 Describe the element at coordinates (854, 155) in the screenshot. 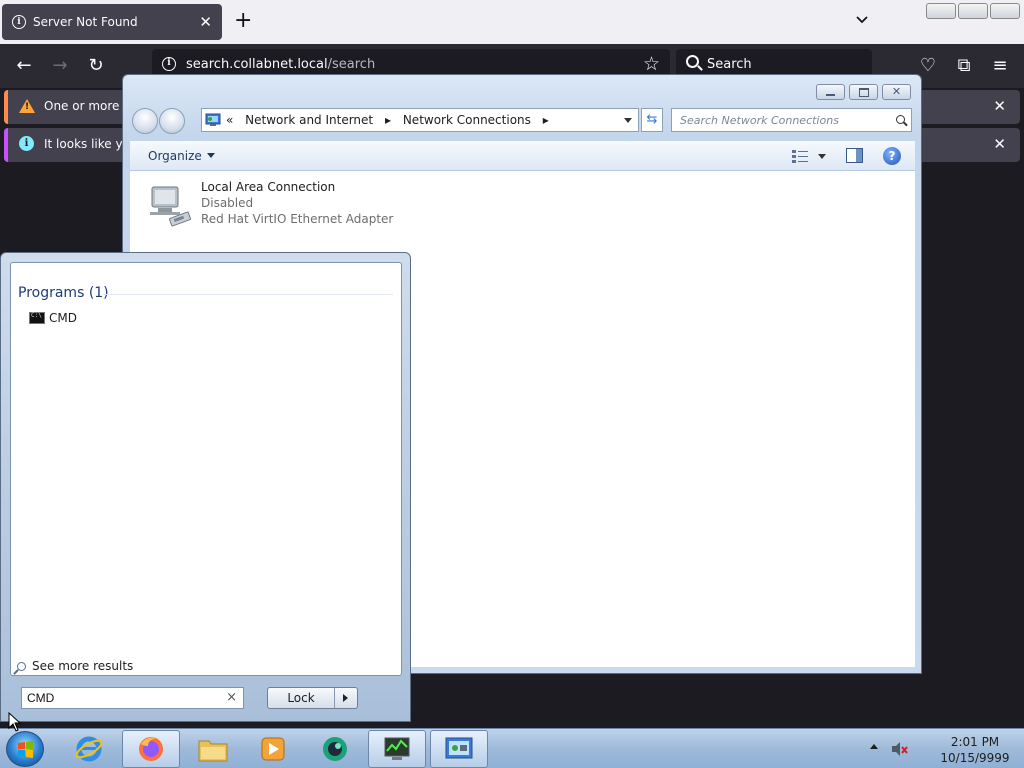

I see `preview-pane-icon` at that location.